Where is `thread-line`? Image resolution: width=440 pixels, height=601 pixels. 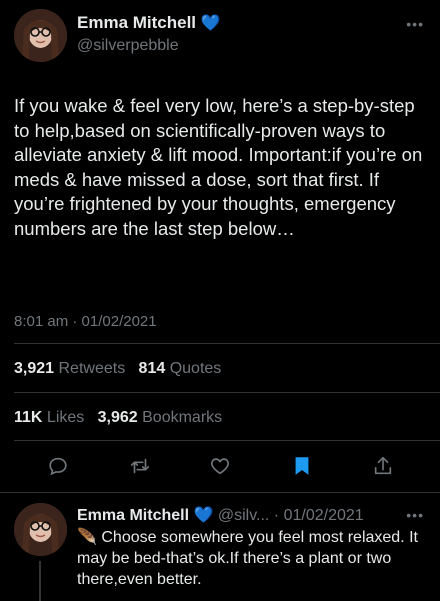 thread-line is located at coordinates (40, 581).